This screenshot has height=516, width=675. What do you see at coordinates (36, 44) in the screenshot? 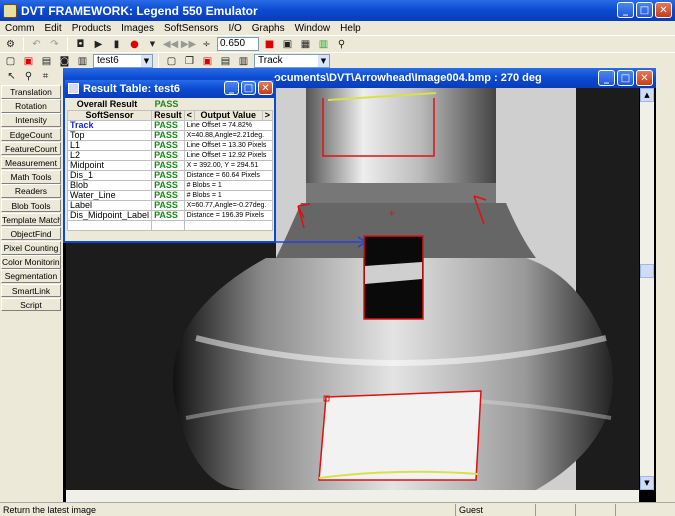
I see `undo-icon: ↶` at bounding box center [36, 44].